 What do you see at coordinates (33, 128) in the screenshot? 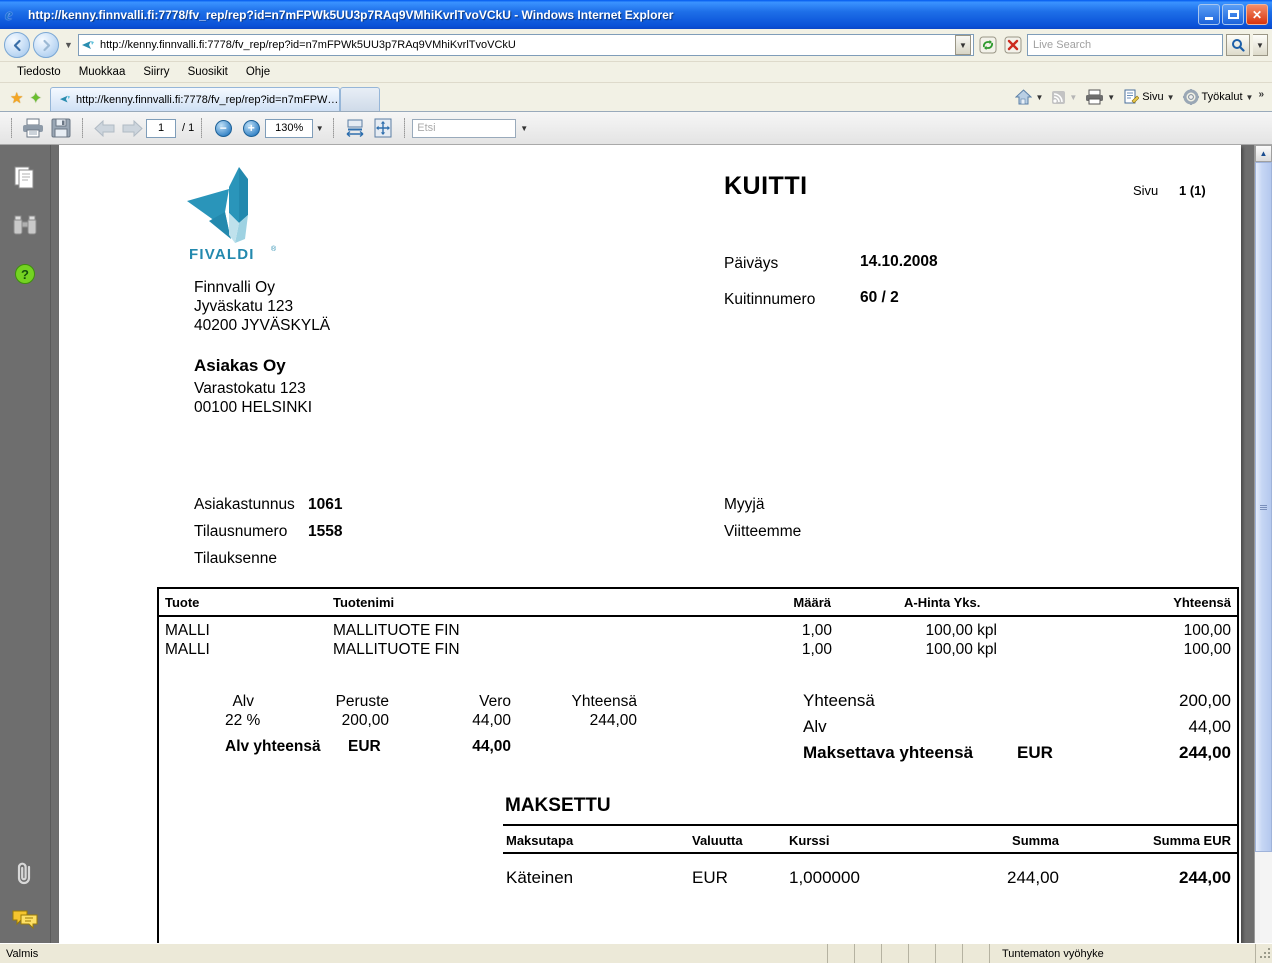
I see `pdf-print-button` at bounding box center [33, 128].